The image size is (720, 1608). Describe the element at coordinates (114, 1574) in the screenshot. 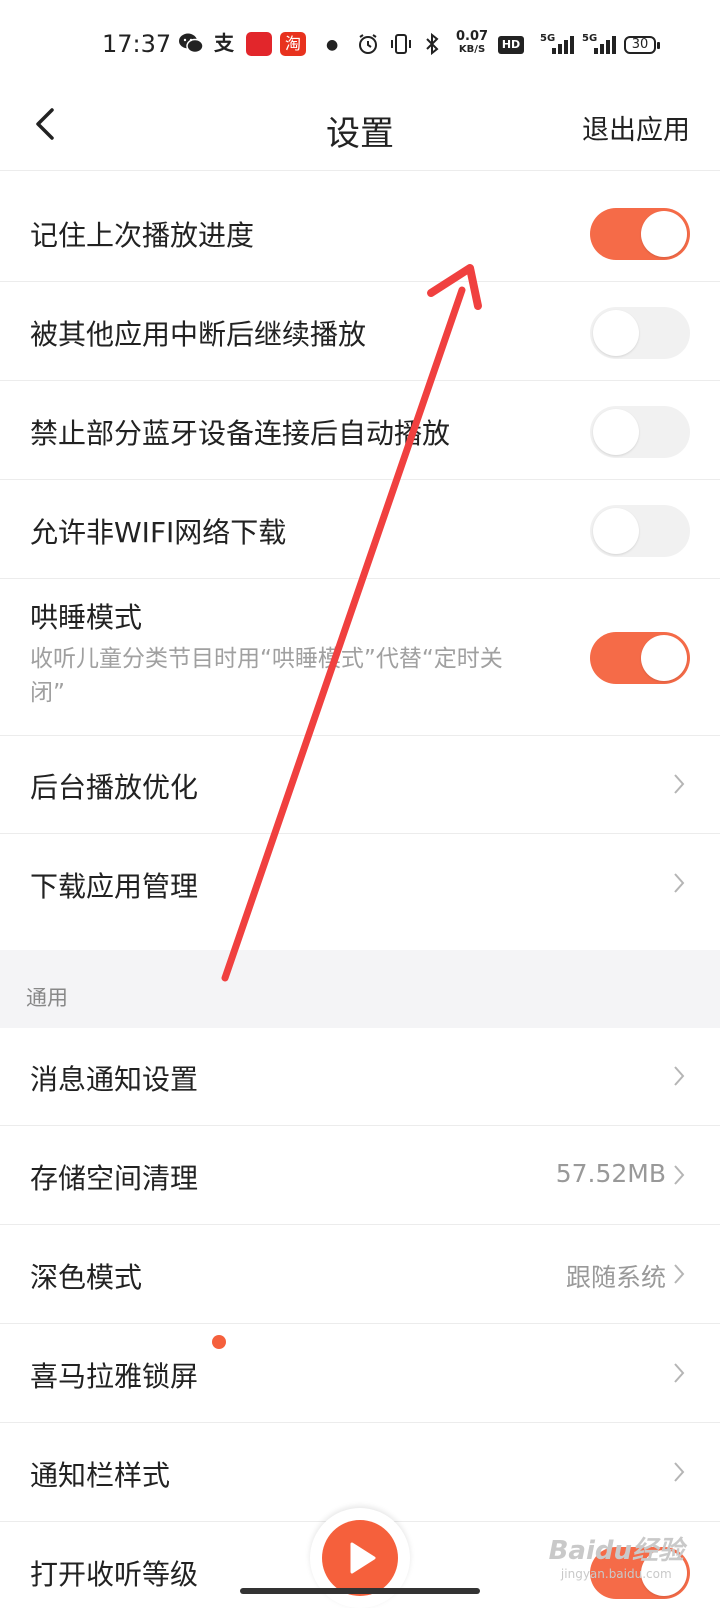

I see `row-label: 打开收听等级` at that location.